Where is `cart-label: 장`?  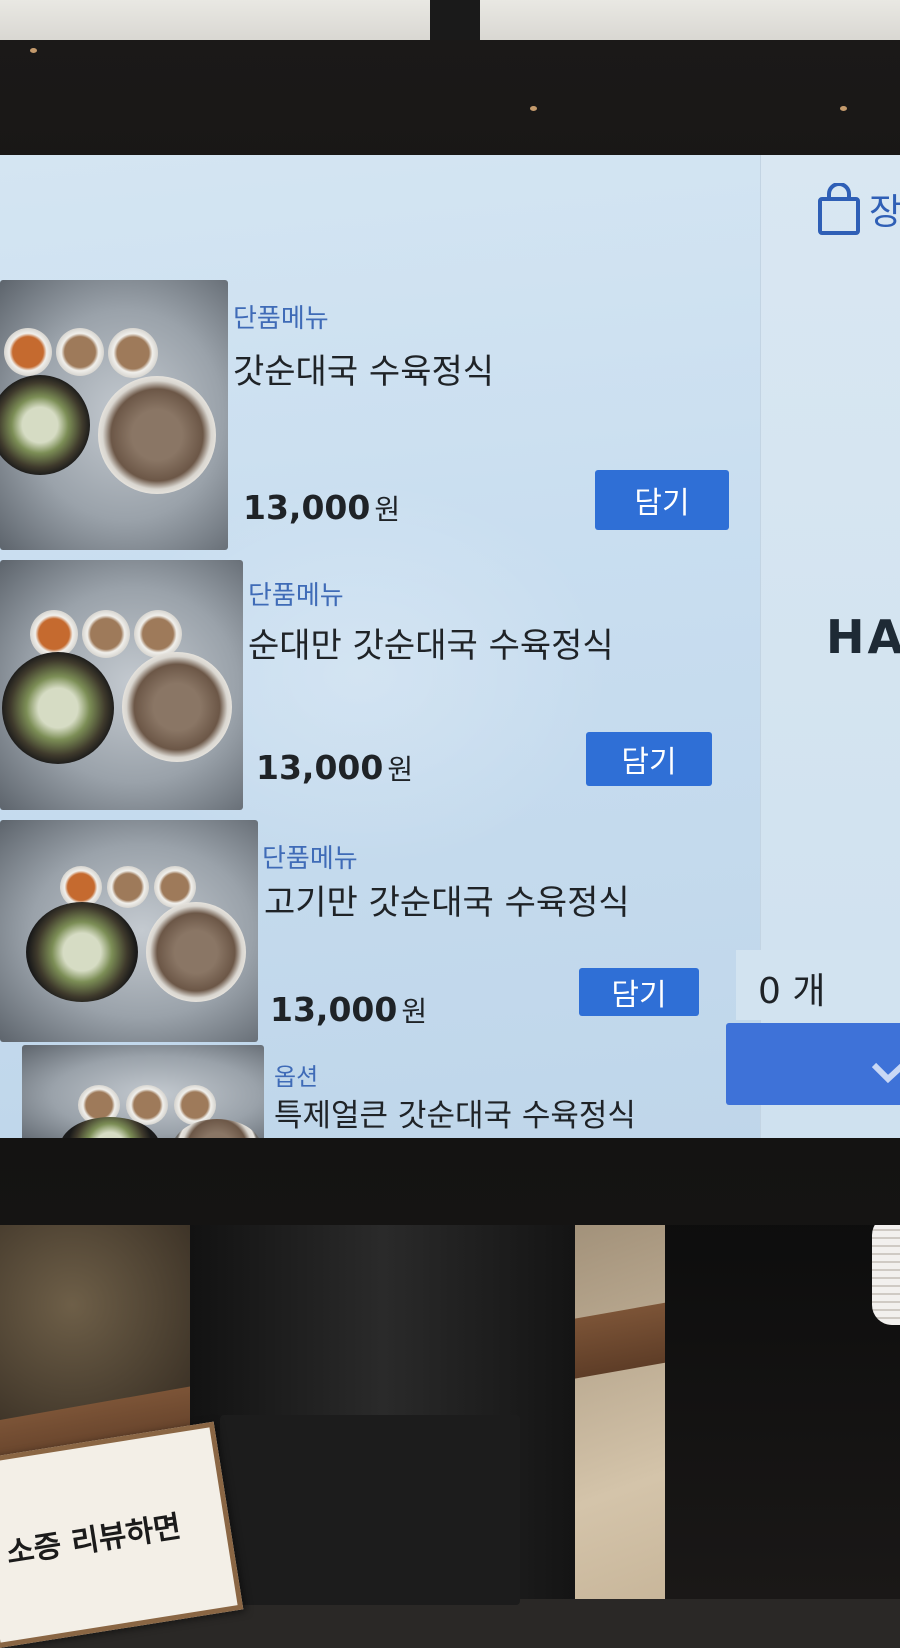 cart-label: 장 is located at coordinates (884, 209).